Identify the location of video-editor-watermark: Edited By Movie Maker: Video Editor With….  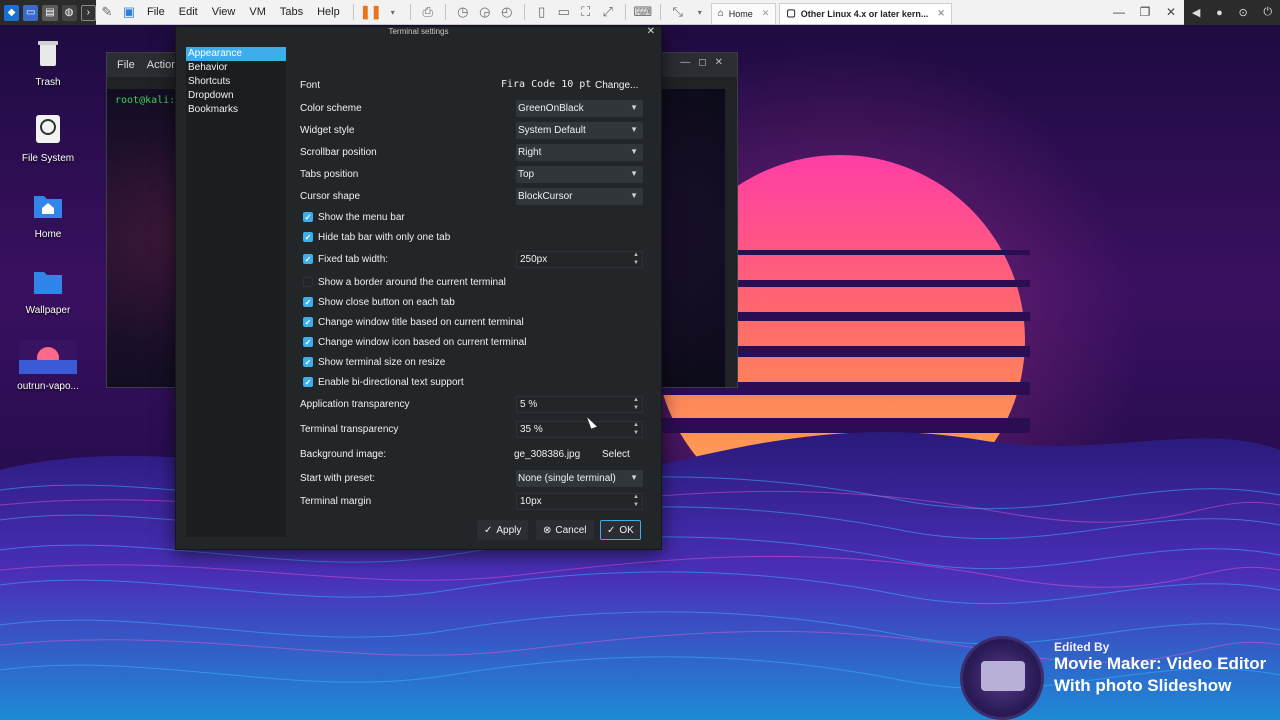
(1120, 678).